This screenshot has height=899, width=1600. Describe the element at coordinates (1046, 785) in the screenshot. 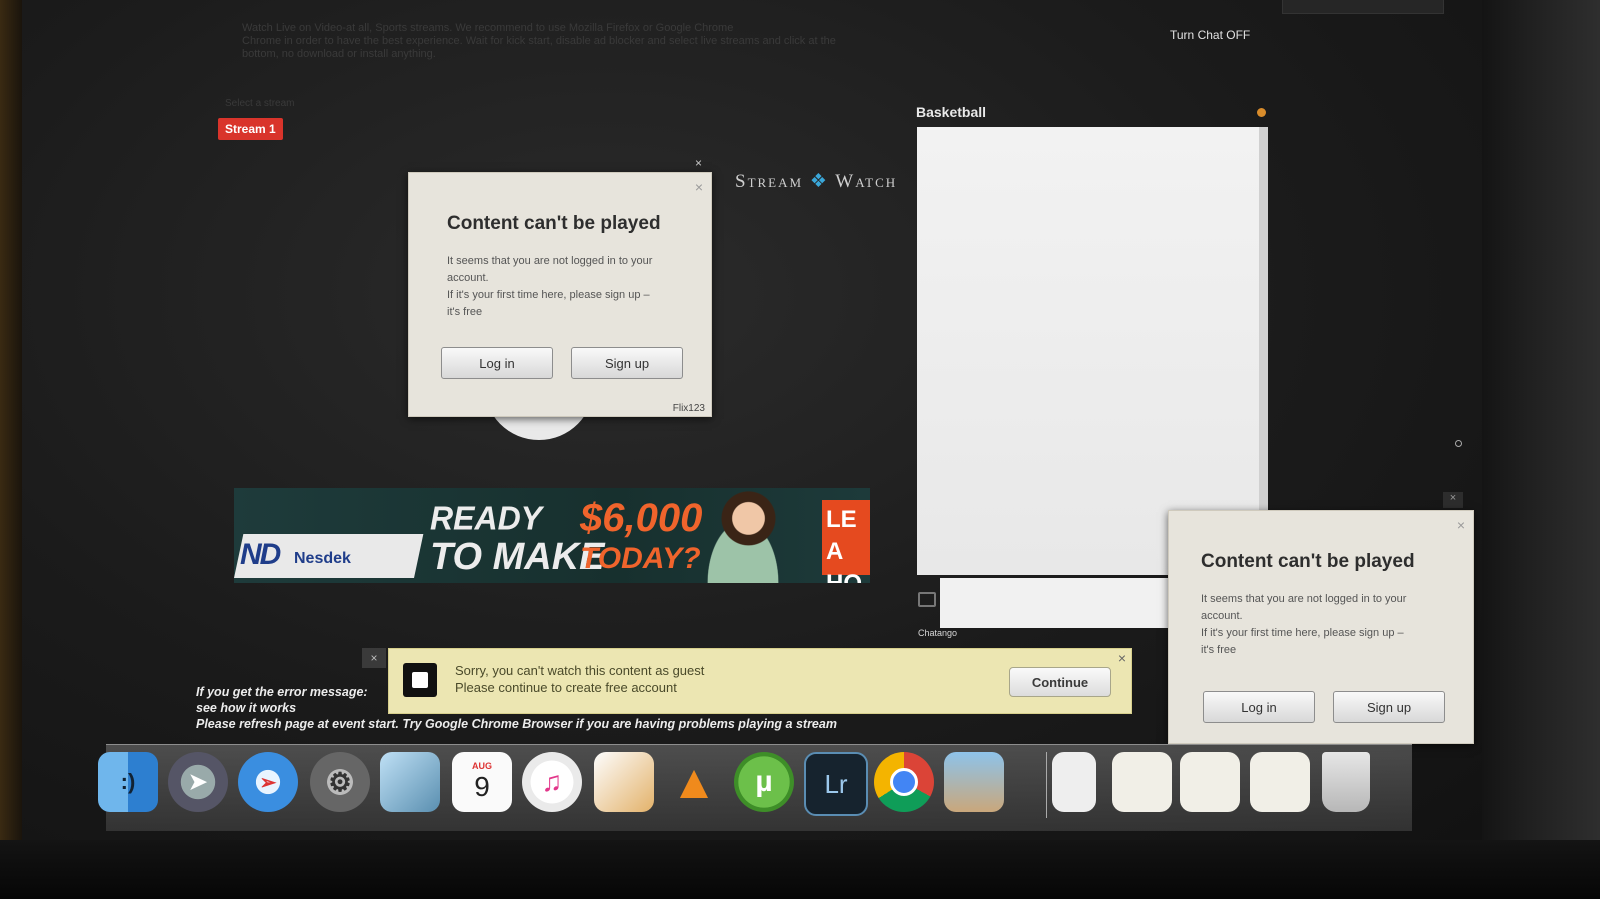

I see `dock-separator` at that location.